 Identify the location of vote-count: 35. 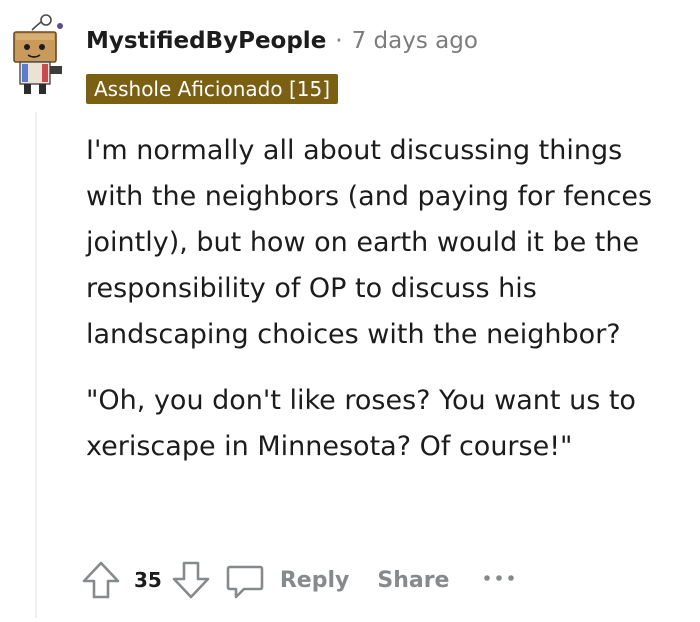
(148, 580).